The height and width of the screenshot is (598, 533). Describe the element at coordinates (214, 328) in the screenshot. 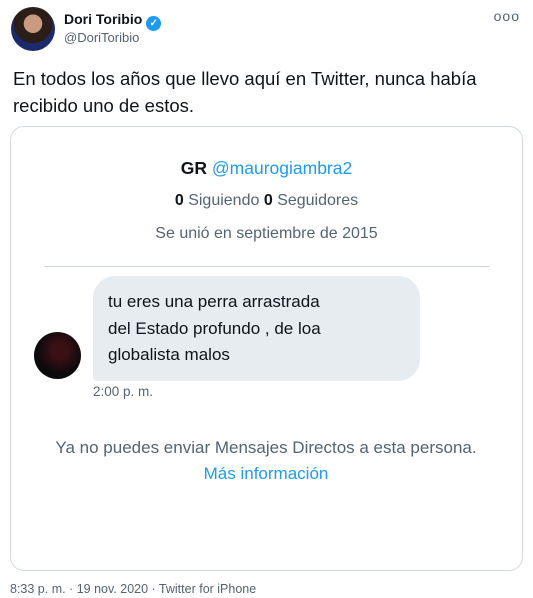

I see `dm-message-line: del Estado profundo , de loa` at that location.